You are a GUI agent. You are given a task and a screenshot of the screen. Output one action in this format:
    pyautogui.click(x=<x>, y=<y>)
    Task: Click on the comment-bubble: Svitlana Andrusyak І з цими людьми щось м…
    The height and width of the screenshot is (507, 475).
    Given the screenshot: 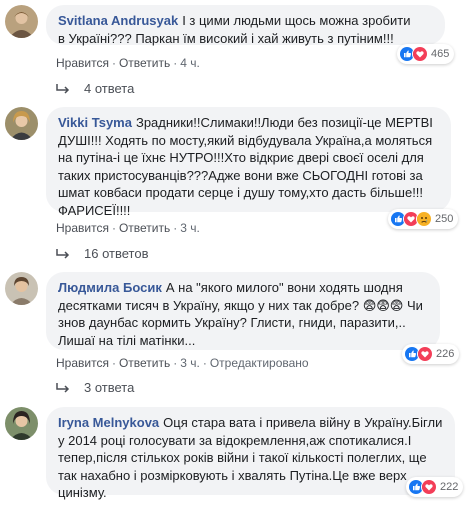 What is the action you would take?
    pyautogui.click(x=245, y=25)
    